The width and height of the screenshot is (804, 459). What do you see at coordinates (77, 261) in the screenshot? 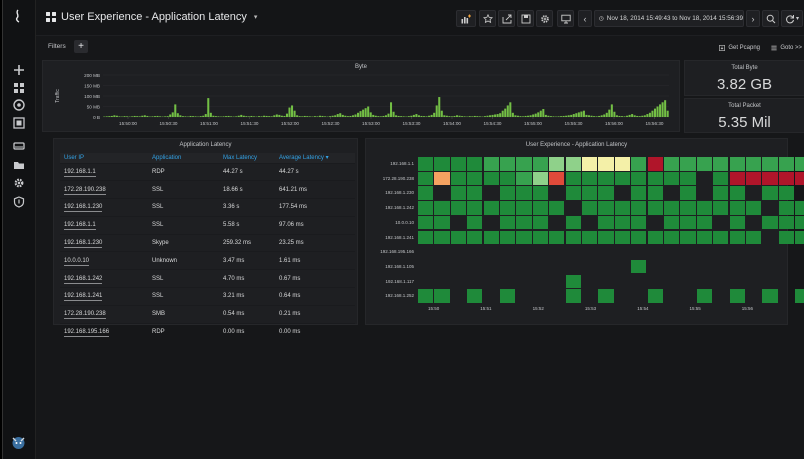
I see `user-ip-link: 10.0.0.10` at bounding box center [77, 261].